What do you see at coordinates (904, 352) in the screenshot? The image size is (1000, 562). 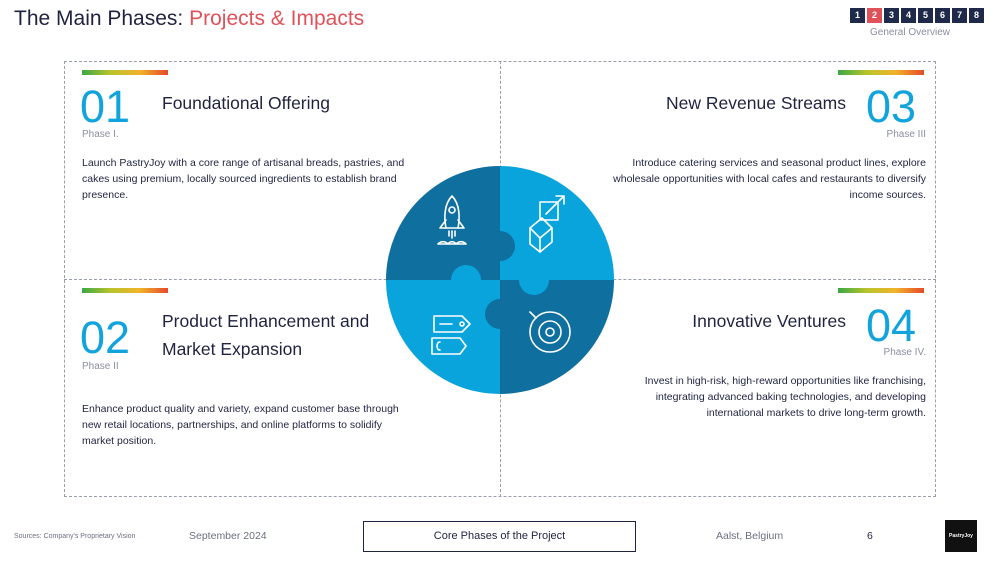 I see `phase-label: Phase IV.` at bounding box center [904, 352].